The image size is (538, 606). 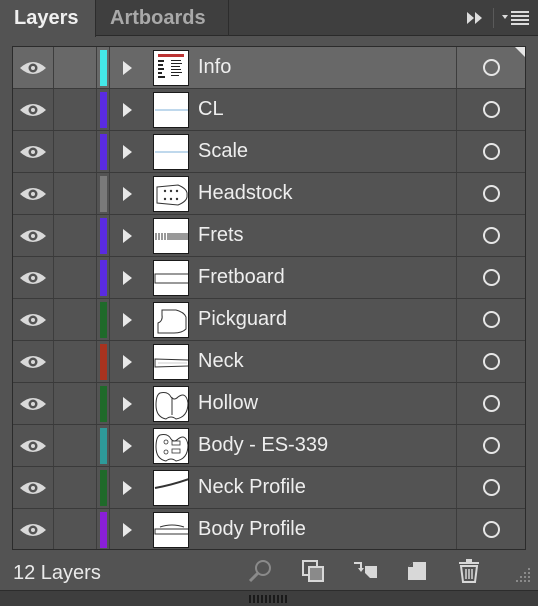 What do you see at coordinates (269, 152) in the screenshot?
I see `layer-row: Scale` at bounding box center [269, 152].